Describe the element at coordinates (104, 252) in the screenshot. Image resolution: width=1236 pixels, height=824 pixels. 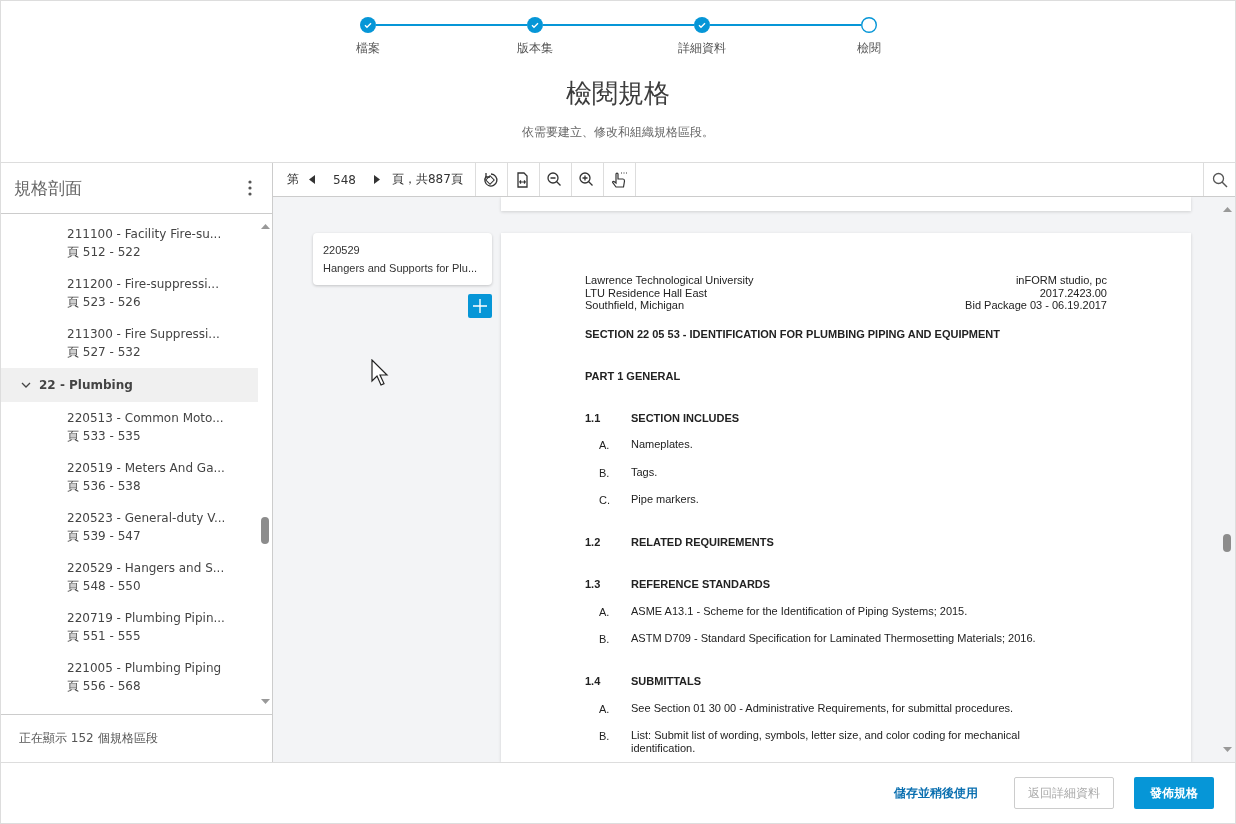
I see `section-pages: 頁 512 - 522` at that location.